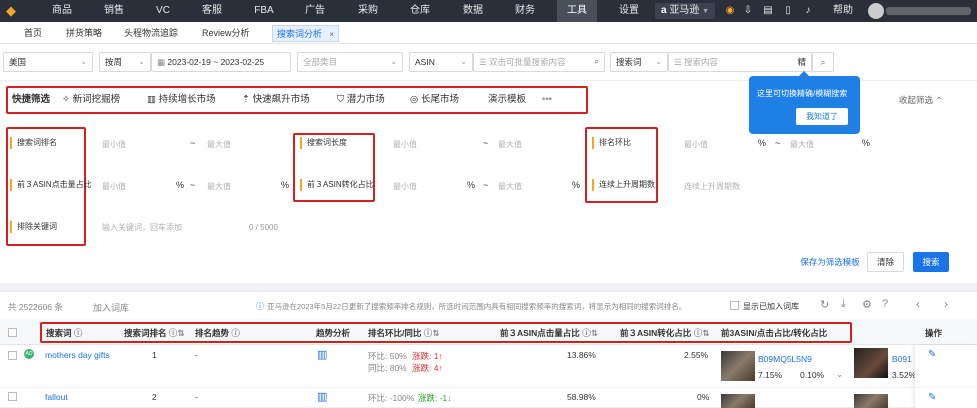  What do you see at coordinates (405, 144) in the screenshot?
I see `keyword-length-min-input: 最小值` at bounding box center [405, 144].